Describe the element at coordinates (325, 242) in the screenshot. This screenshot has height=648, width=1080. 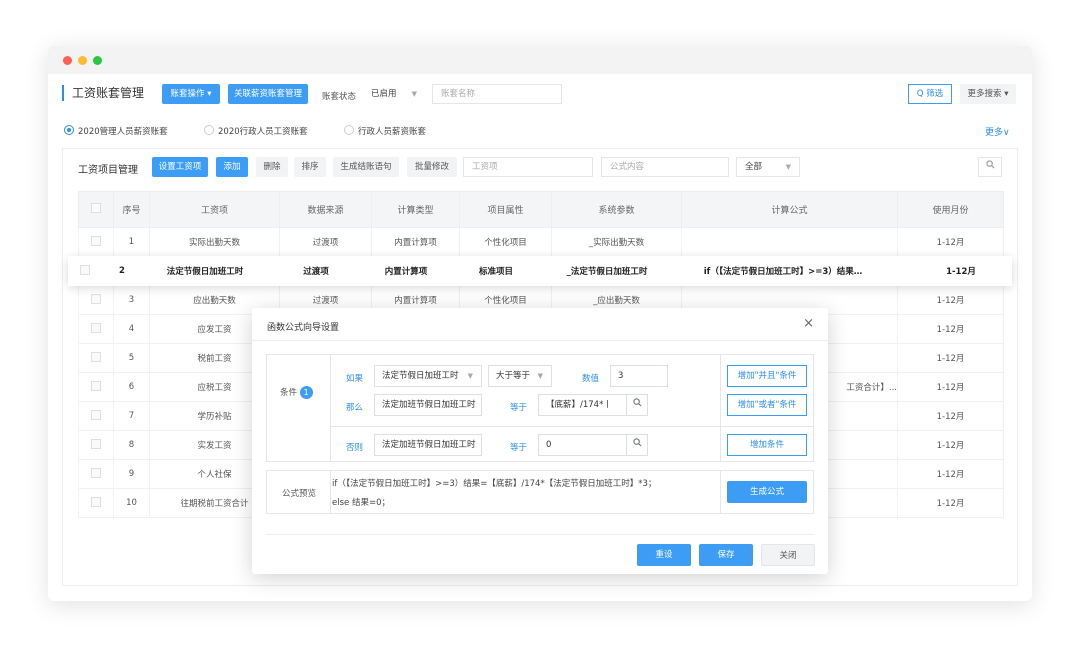
I see `row-source: 过渡项` at that location.